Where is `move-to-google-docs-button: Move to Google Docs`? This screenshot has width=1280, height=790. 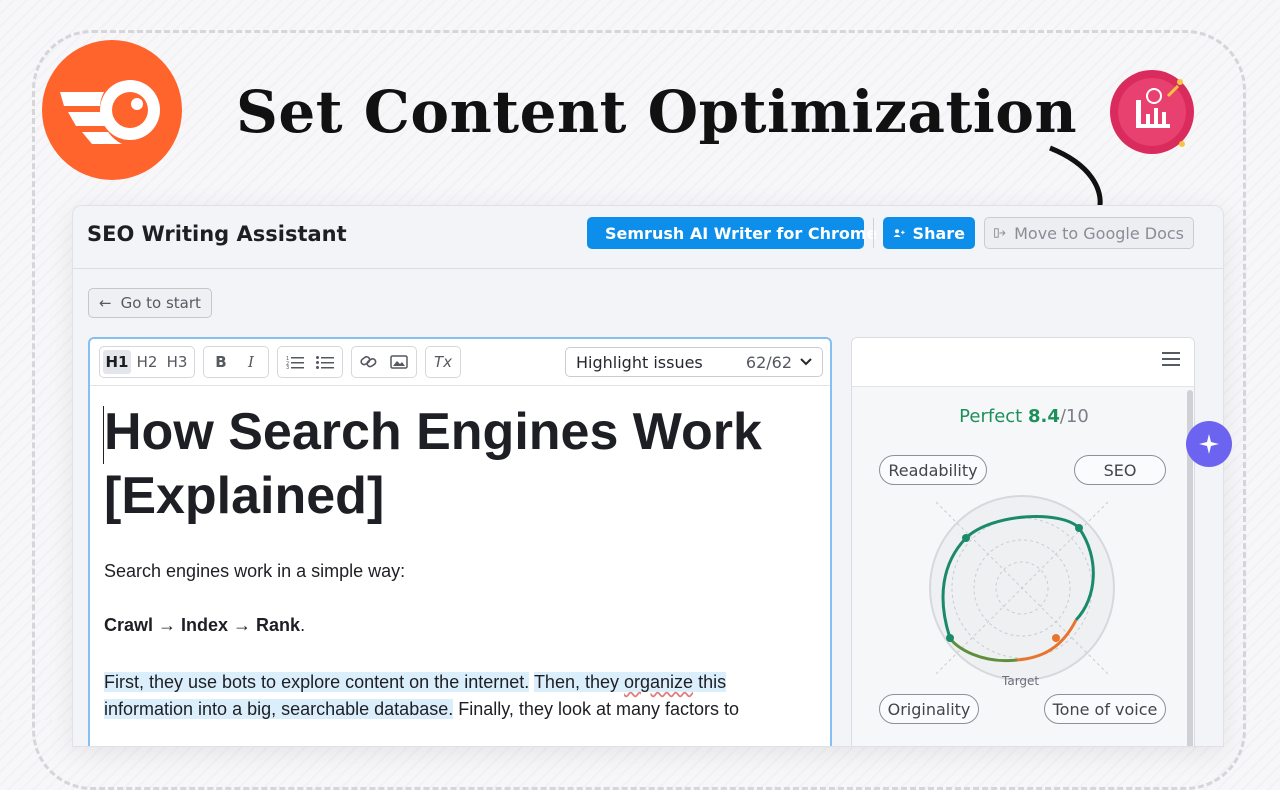 move-to-google-docs-button: Move to Google Docs is located at coordinates (1089, 233).